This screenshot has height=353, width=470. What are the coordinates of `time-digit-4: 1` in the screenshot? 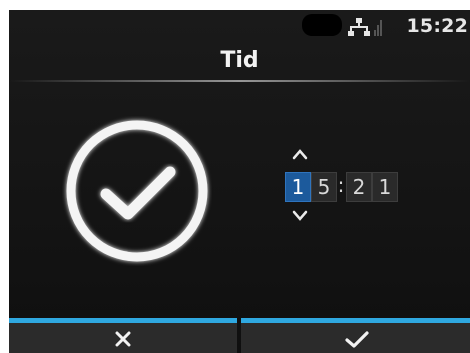 It's located at (385, 187).